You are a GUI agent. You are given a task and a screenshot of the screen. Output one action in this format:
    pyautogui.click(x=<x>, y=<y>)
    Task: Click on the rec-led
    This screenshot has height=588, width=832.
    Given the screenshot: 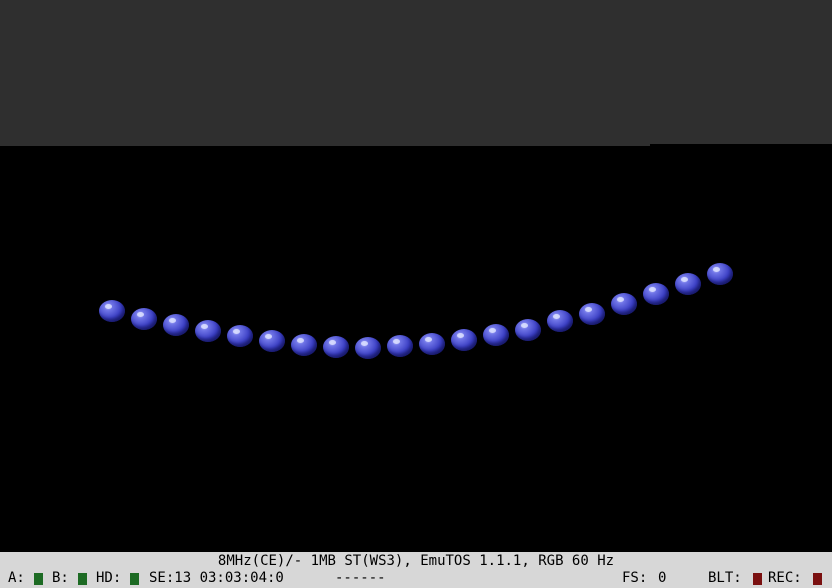 What is the action you would take?
    pyautogui.click(x=817, y=579)
    